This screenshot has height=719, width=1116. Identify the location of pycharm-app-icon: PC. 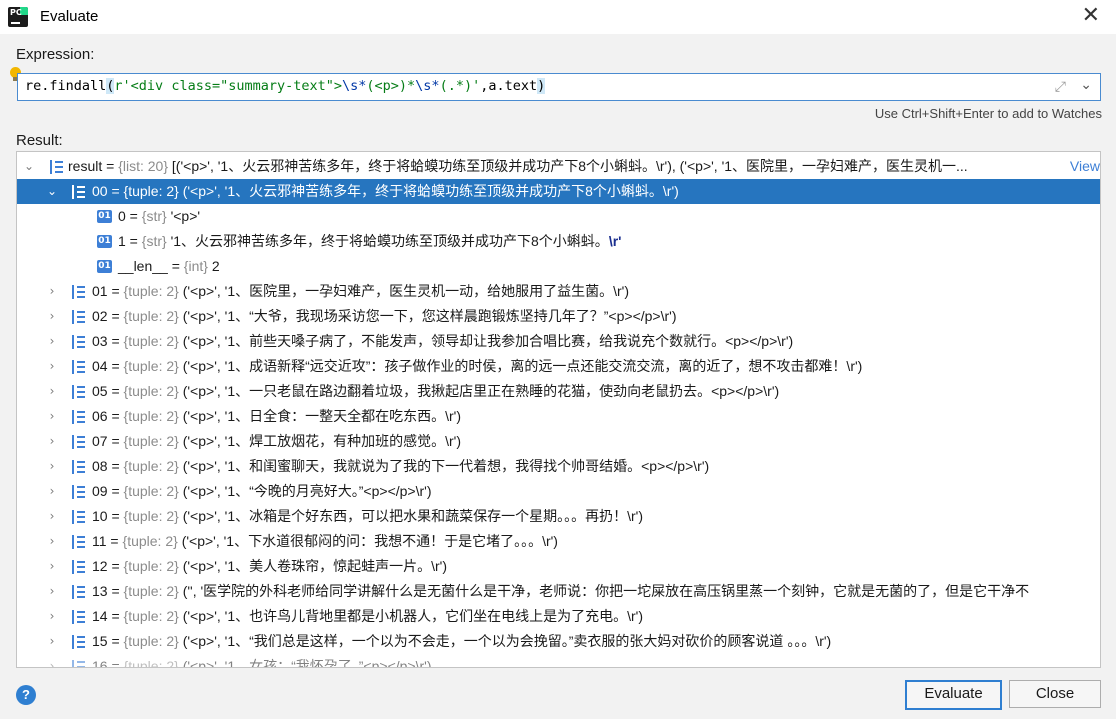
(18, 17).